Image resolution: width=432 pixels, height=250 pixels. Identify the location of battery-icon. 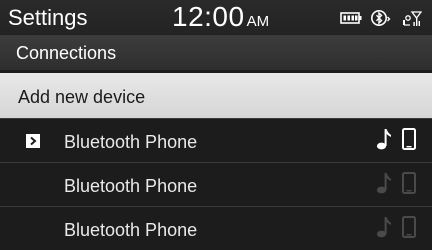
(351, 18).